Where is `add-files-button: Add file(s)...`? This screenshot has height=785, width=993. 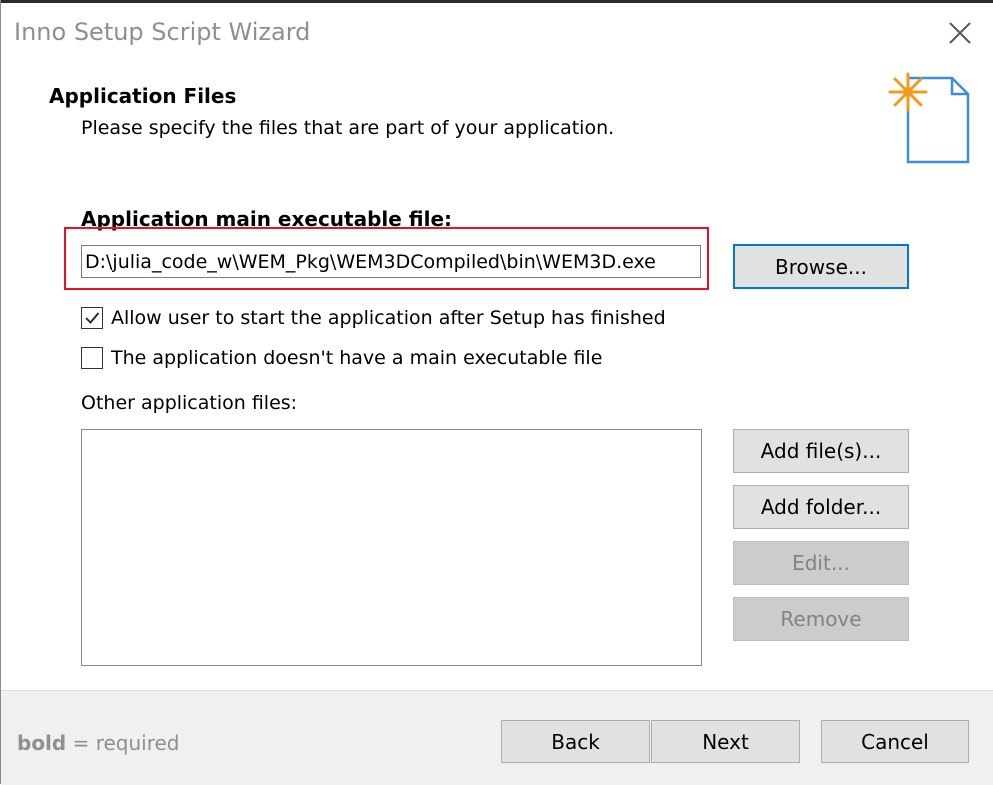 add-files-button: Add file(s)... is located at coordinates (821, 451).